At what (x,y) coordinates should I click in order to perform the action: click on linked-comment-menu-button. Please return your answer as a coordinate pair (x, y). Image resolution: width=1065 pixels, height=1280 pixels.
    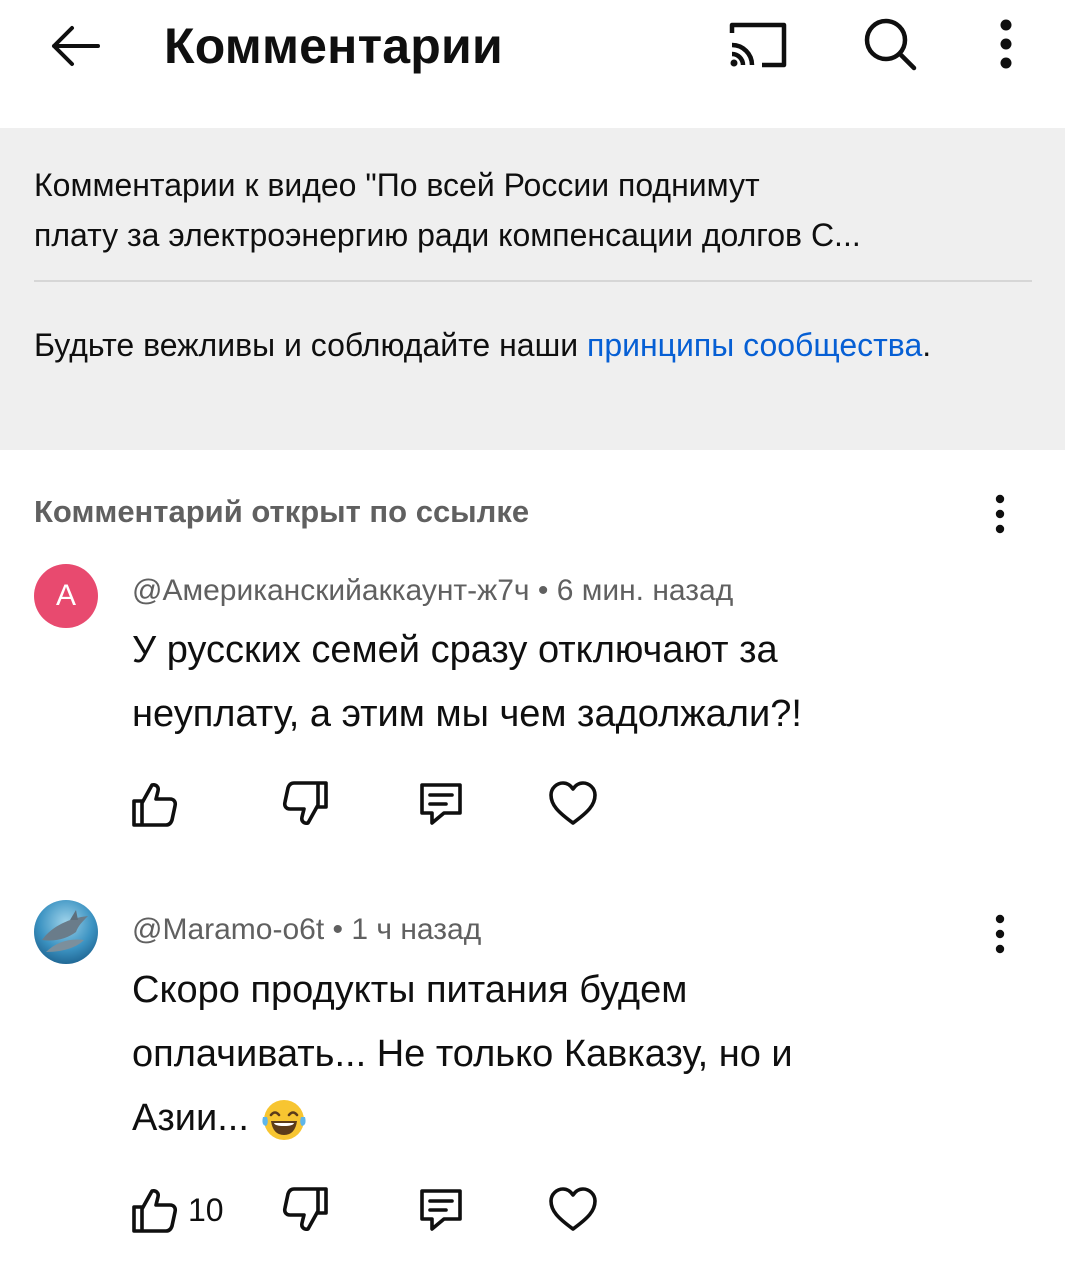
    Looking at the image, I should click on (1000, 514).